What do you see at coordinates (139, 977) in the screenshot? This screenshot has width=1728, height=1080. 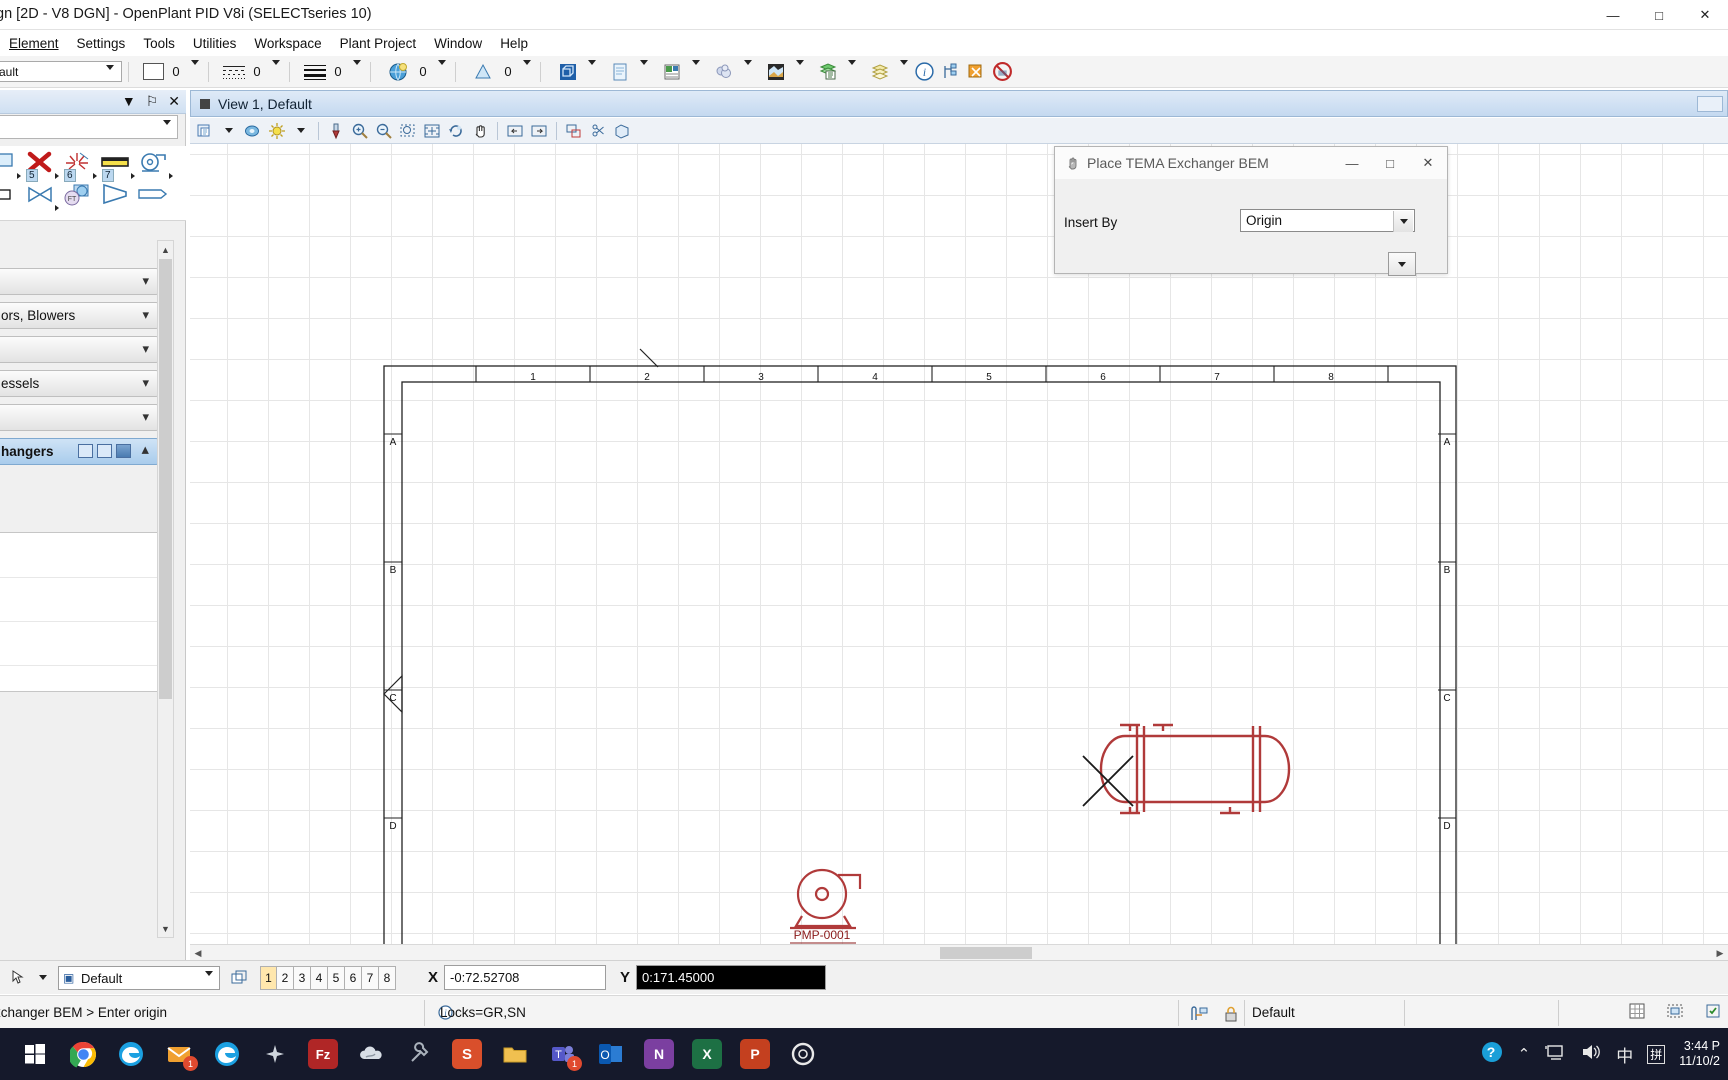 I see `active-level-status-combo: ▣ Default` at bounding box center [139, 977].